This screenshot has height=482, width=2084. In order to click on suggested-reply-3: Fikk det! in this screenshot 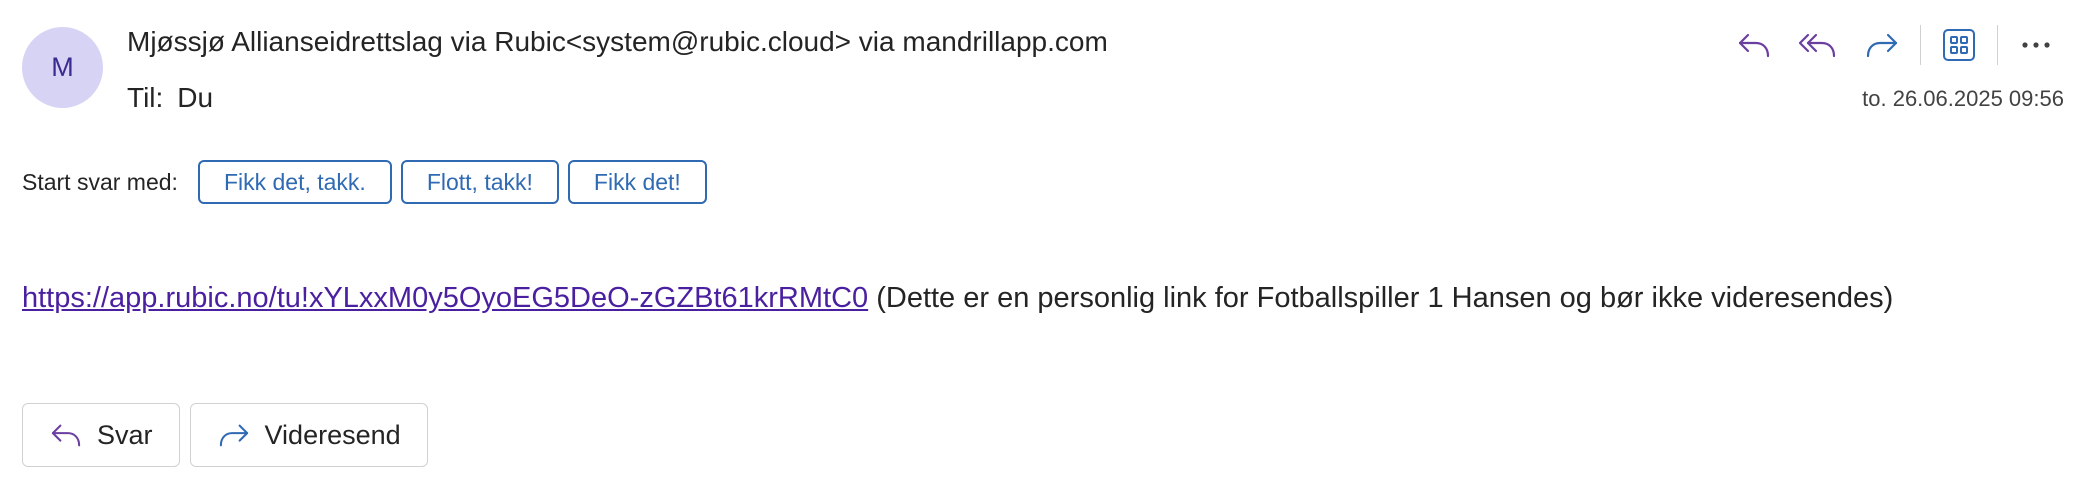, I will do `click(637, 182)`.